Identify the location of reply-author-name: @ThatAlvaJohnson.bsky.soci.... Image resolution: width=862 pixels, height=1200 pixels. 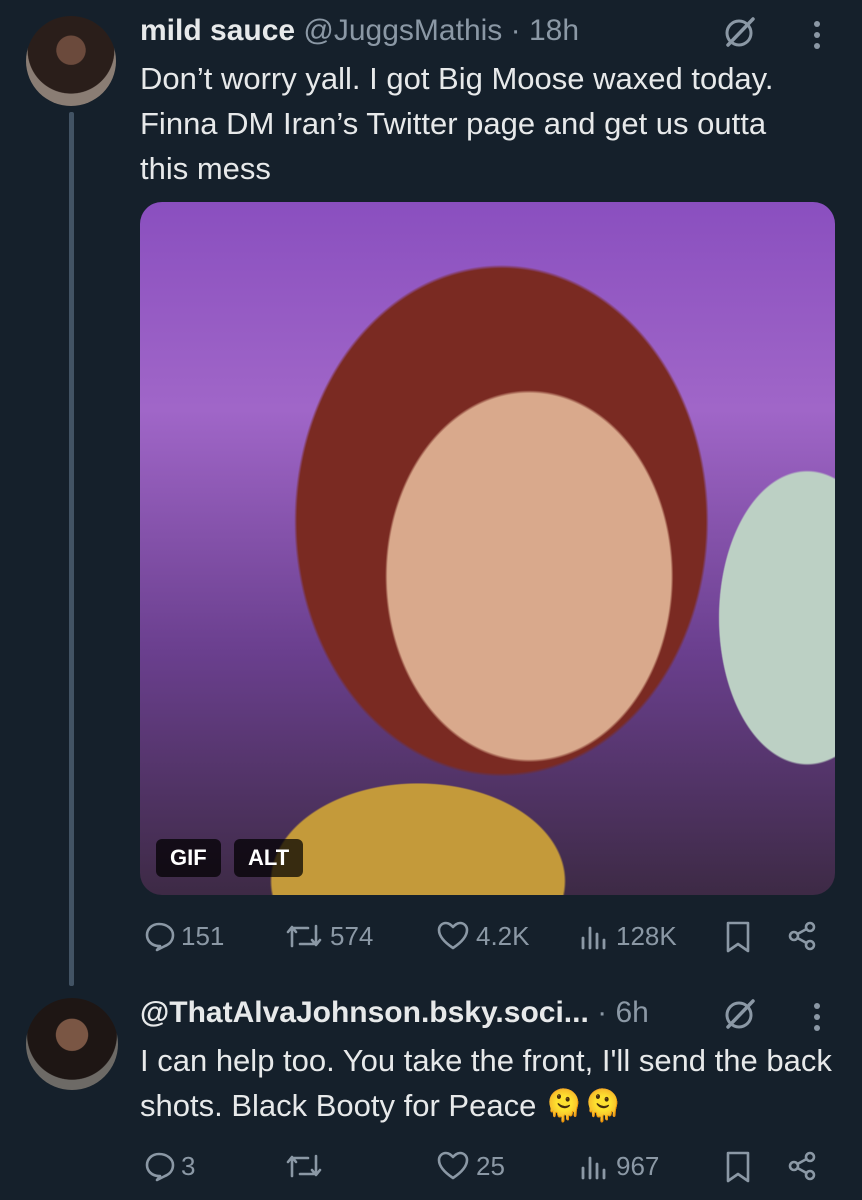
(364, 1012).